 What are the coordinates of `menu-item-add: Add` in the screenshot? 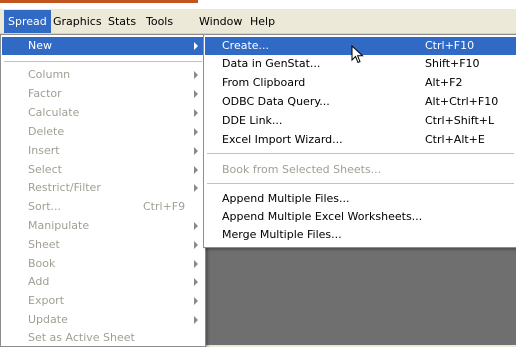 It's located at (103, 282).